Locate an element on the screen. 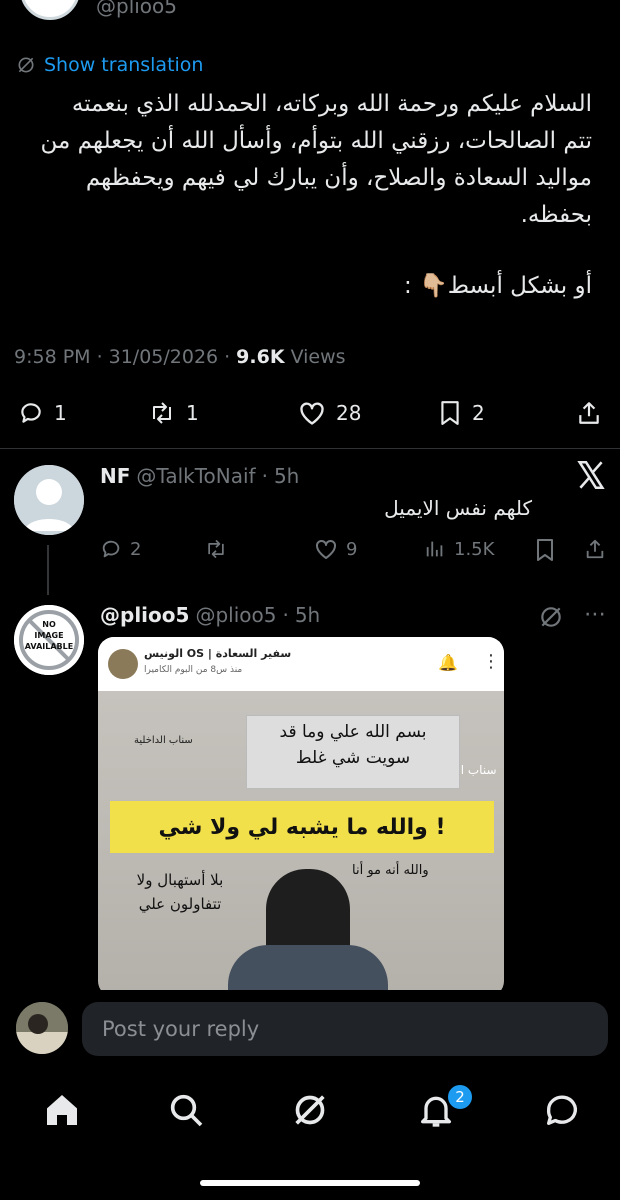  tweet-date: 31/05/2026 is located at coordinates (163, 357).